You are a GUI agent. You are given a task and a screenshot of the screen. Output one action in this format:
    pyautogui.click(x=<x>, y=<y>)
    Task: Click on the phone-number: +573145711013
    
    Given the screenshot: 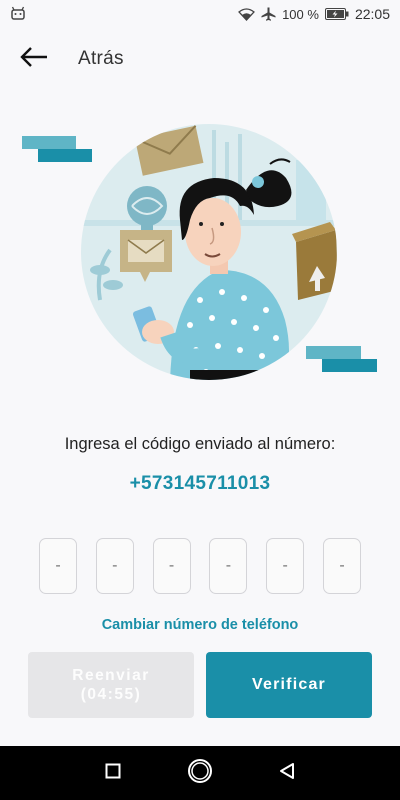 What is the action you would take?
    pyautogui.click(x=200, y=483)
    